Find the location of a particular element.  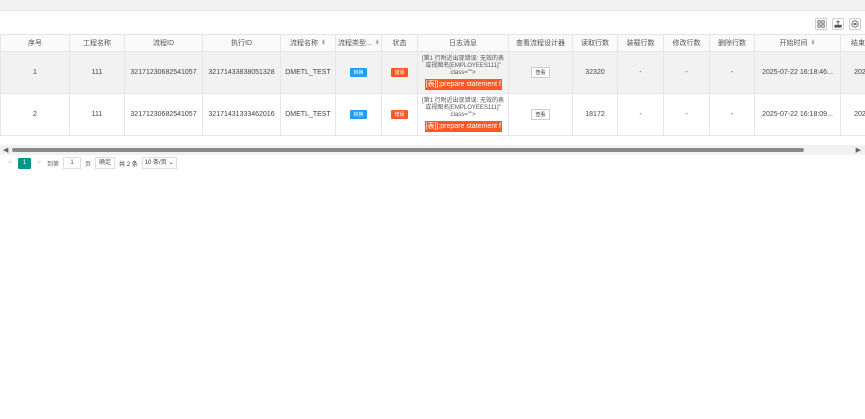

header-log-message: 日志消息 is located at coordinates (463, 43).